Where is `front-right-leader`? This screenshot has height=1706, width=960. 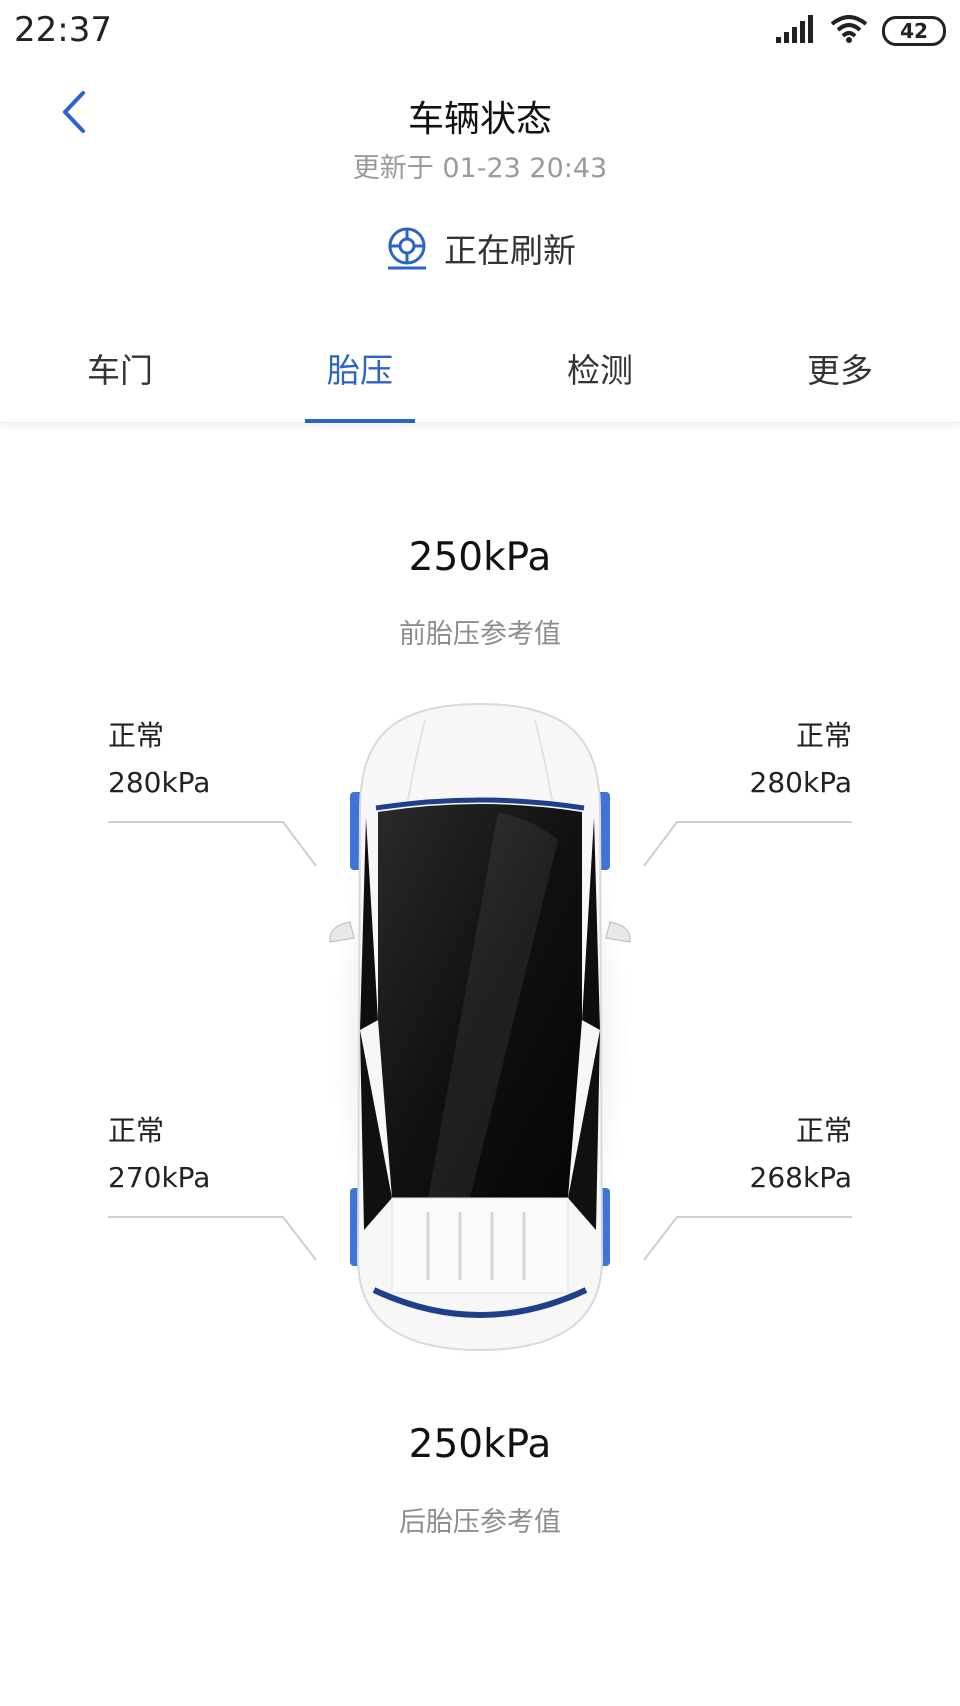 front-right-leader is located at coordinates (747, 844).